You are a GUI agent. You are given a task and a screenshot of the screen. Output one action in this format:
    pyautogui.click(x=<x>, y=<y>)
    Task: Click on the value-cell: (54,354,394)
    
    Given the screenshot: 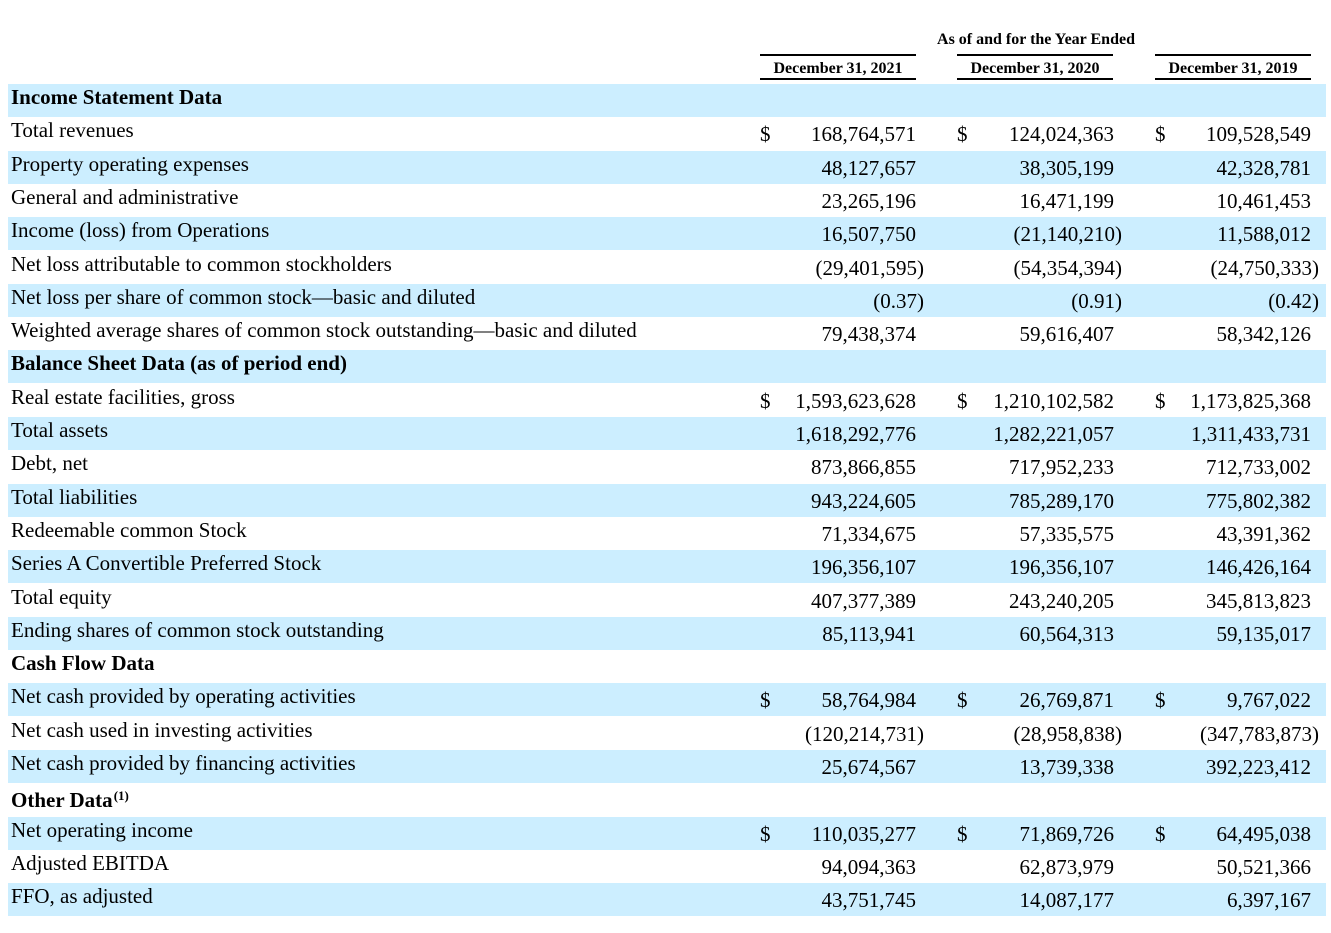 What is the action you would take?
    pyautogui.click(x=1068, y=267)
    